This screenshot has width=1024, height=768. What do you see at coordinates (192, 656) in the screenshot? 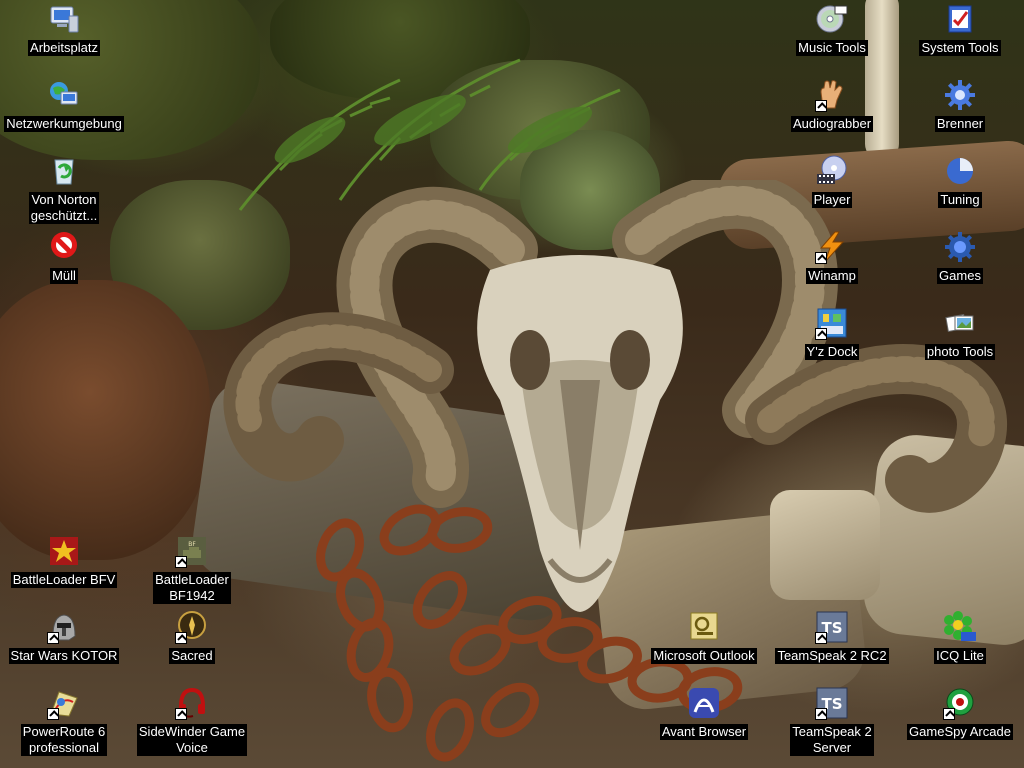
I see `desktop-icon-label: Sacred` at bounding box center [192, 656].